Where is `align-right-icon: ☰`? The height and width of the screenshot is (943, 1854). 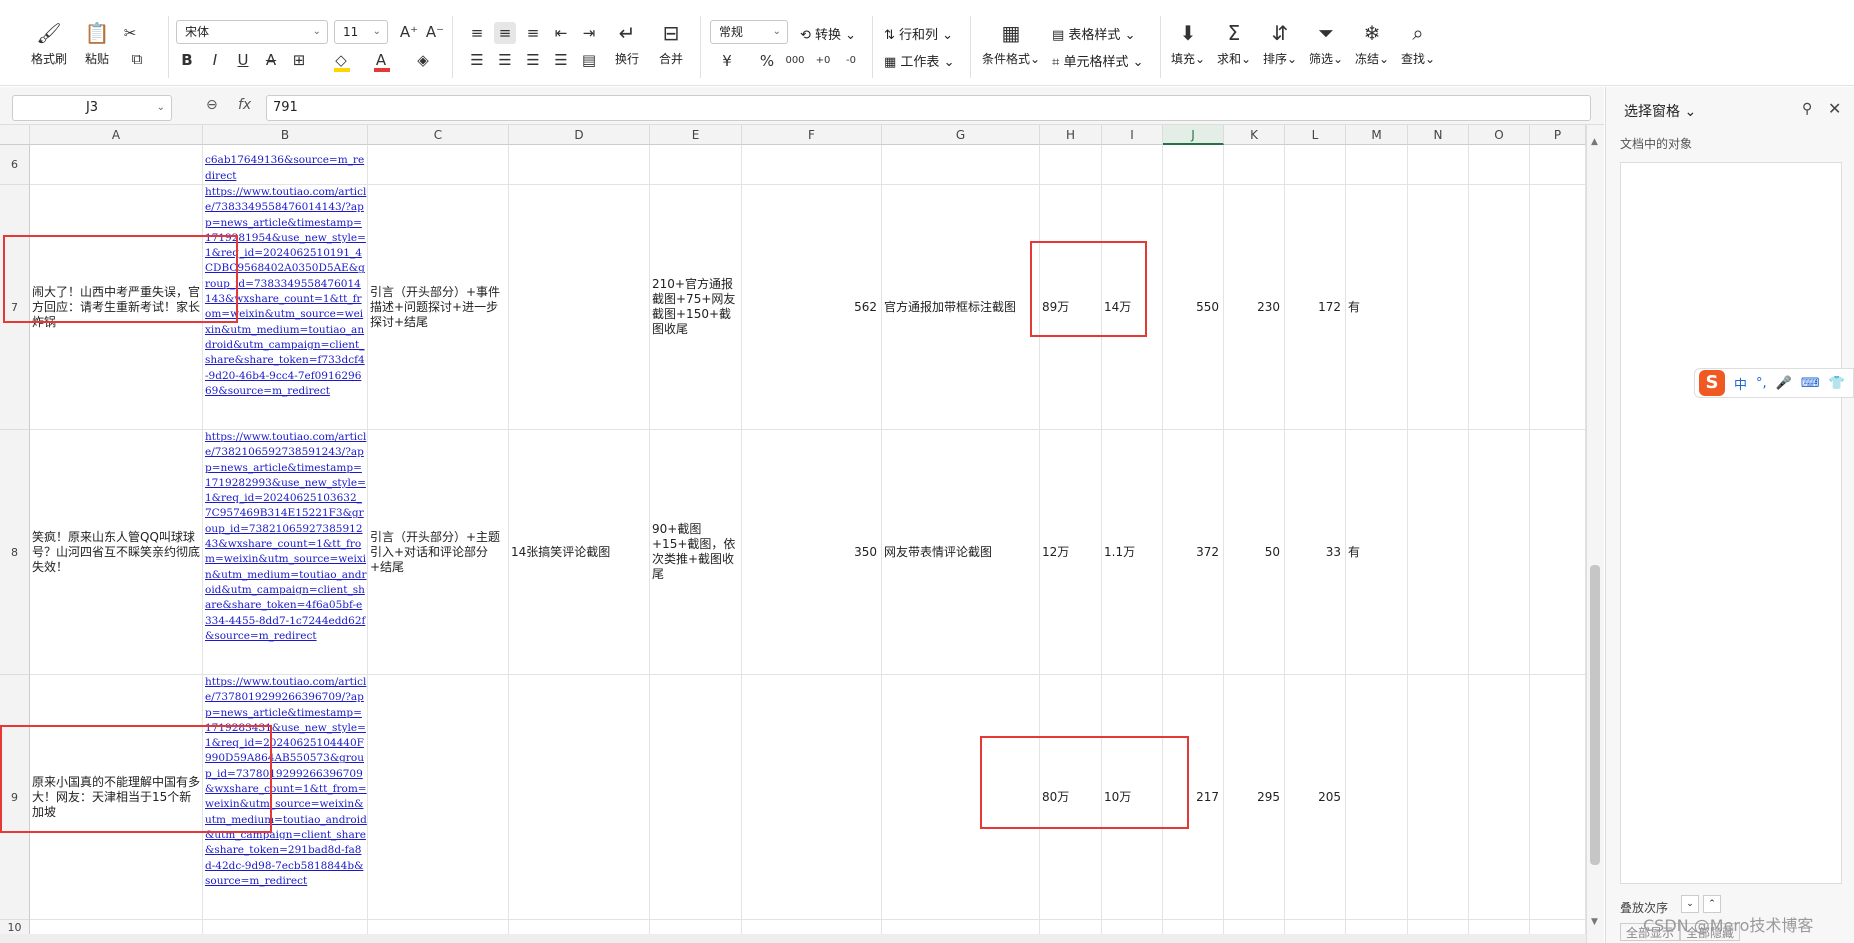
align-right-icon: ☰ is located at coordinates (533, 60).